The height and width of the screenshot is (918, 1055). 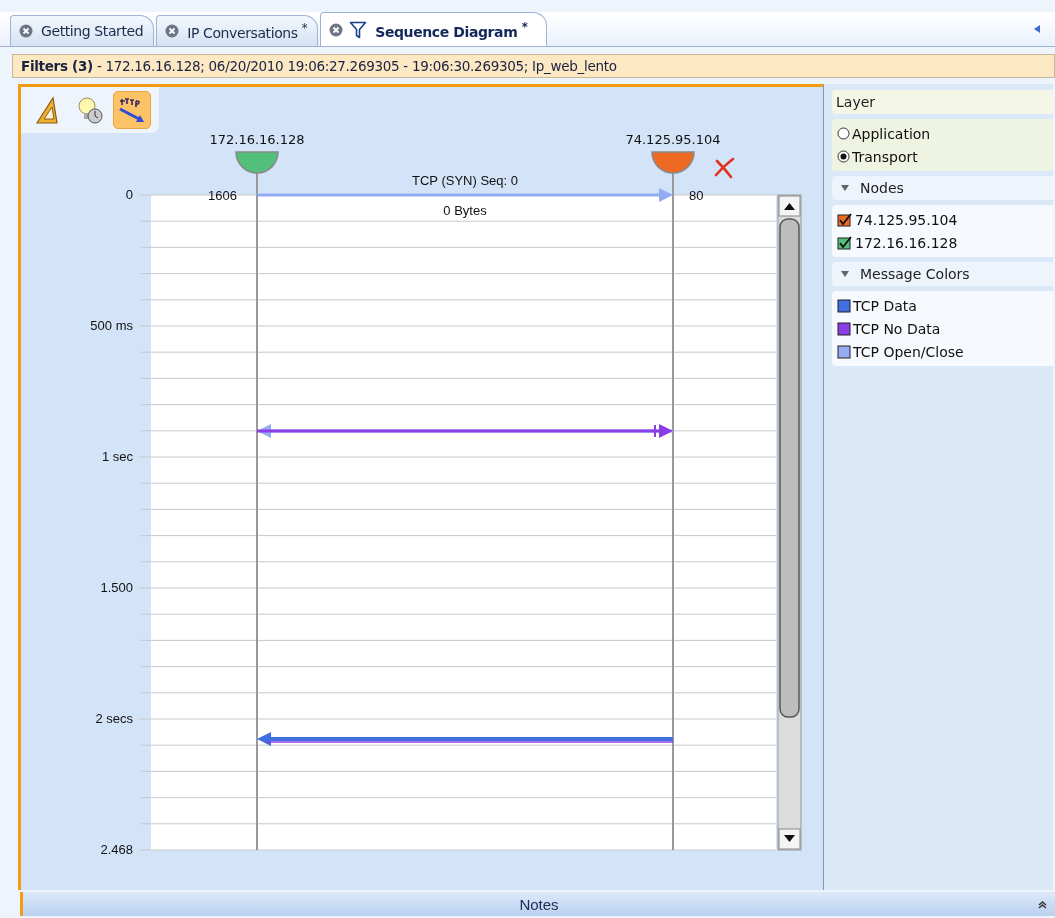 I want to click on time-label: 500 ms, so click(x=111, y=325).